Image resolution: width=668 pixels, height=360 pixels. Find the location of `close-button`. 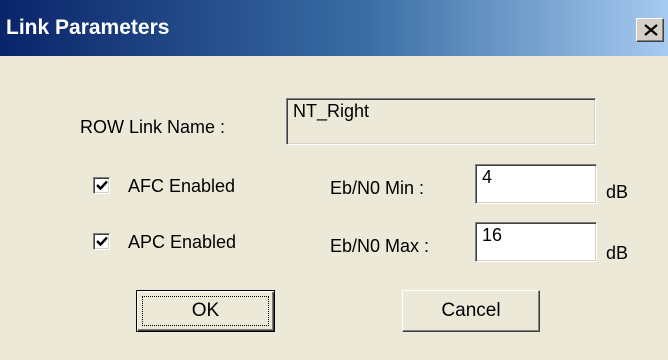

close-button is located at coordinates (650, 30).